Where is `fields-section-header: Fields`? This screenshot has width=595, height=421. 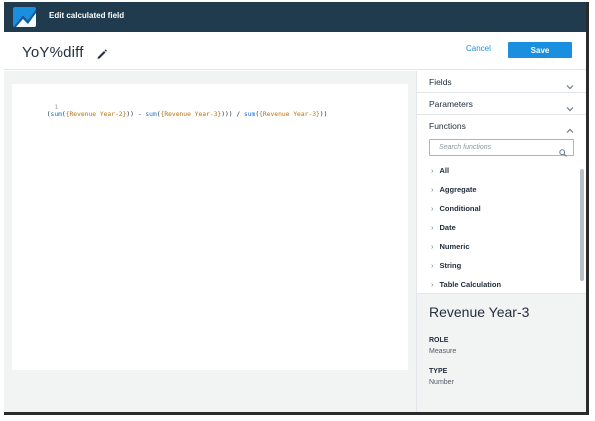
fields-section-header: Fields is located at coordinates (501, 82).